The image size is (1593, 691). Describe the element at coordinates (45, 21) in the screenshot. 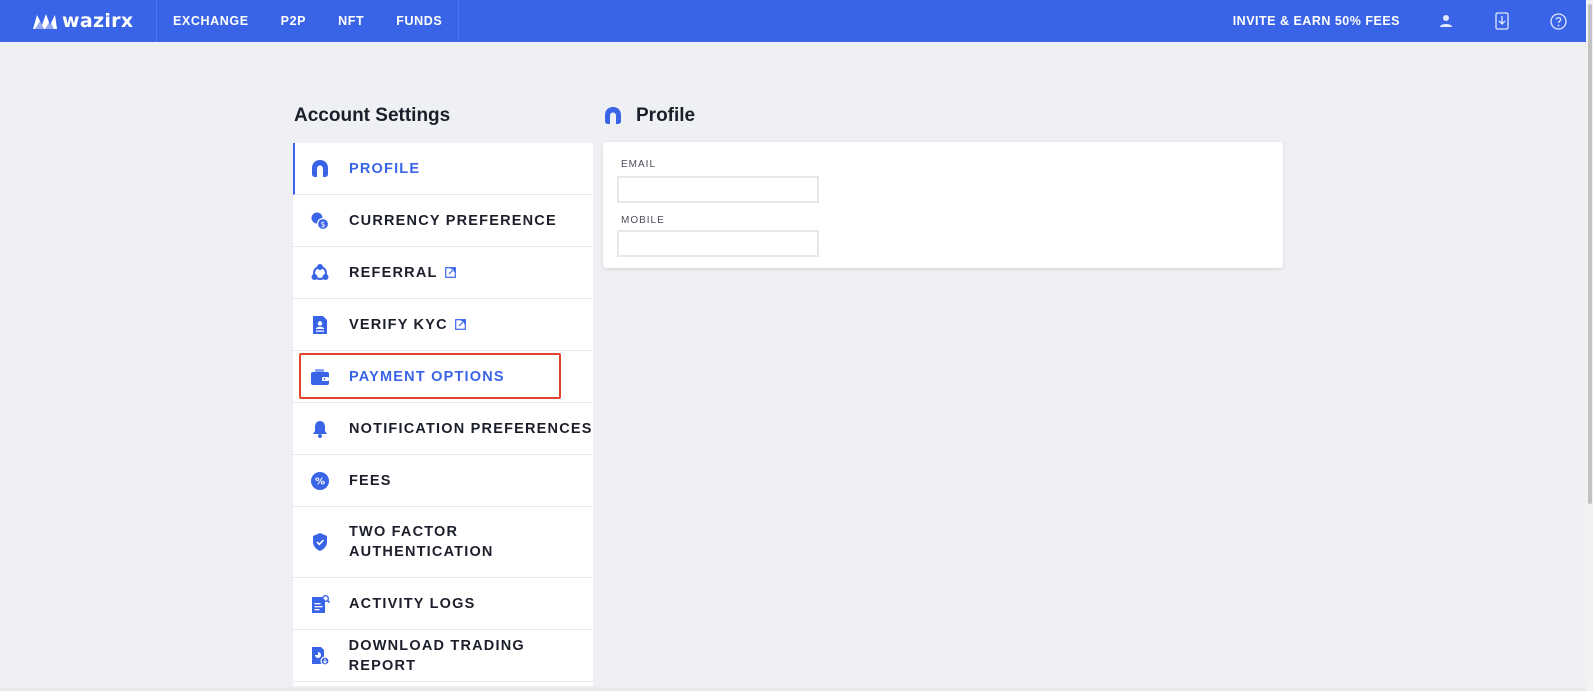

I see `wazirx-logo-icon` at that location.